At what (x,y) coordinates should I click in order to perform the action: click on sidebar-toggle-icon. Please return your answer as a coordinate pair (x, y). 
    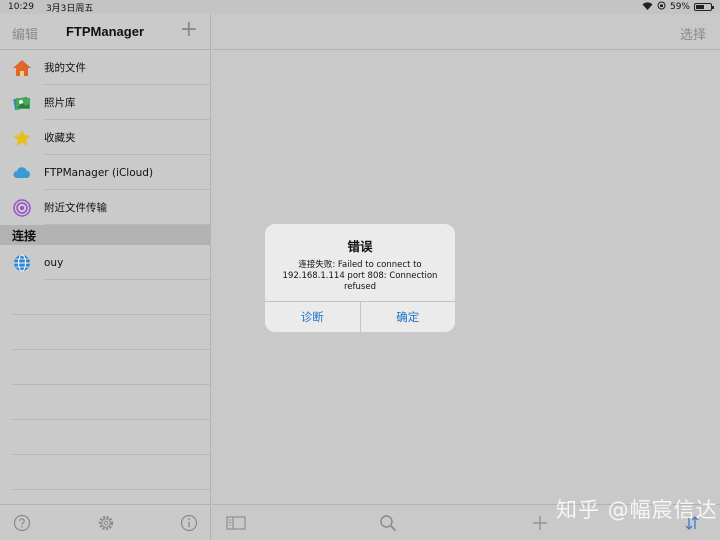
    Looking at the image, I should click on (236, 523).